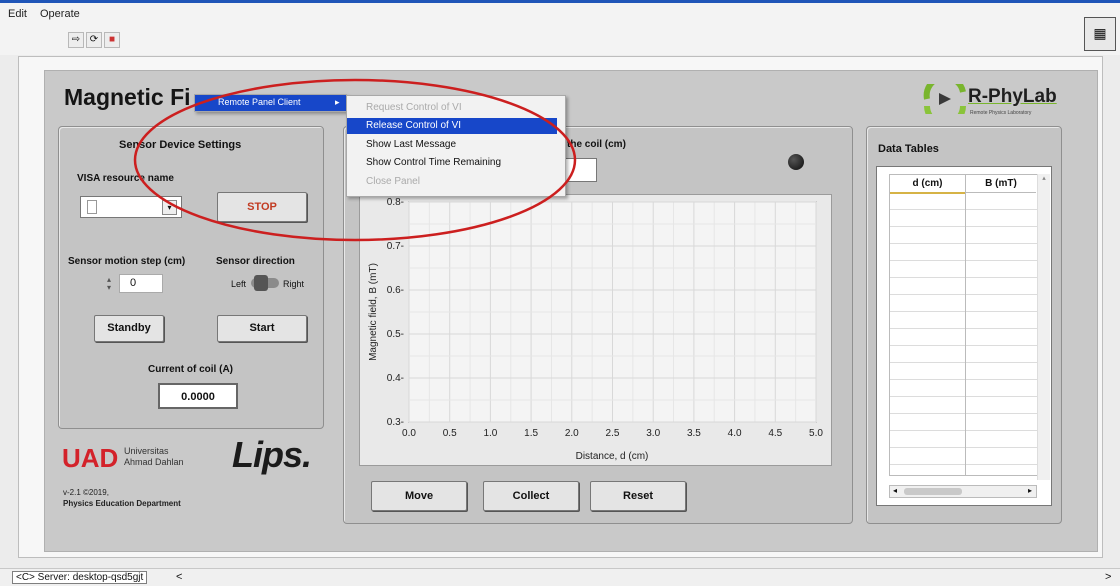 This screenshot has height=586, width=1120. Describe the element at coordinates (1030, 490) in the screenshot. I see `scroll-right-icon: ▸` at that location.